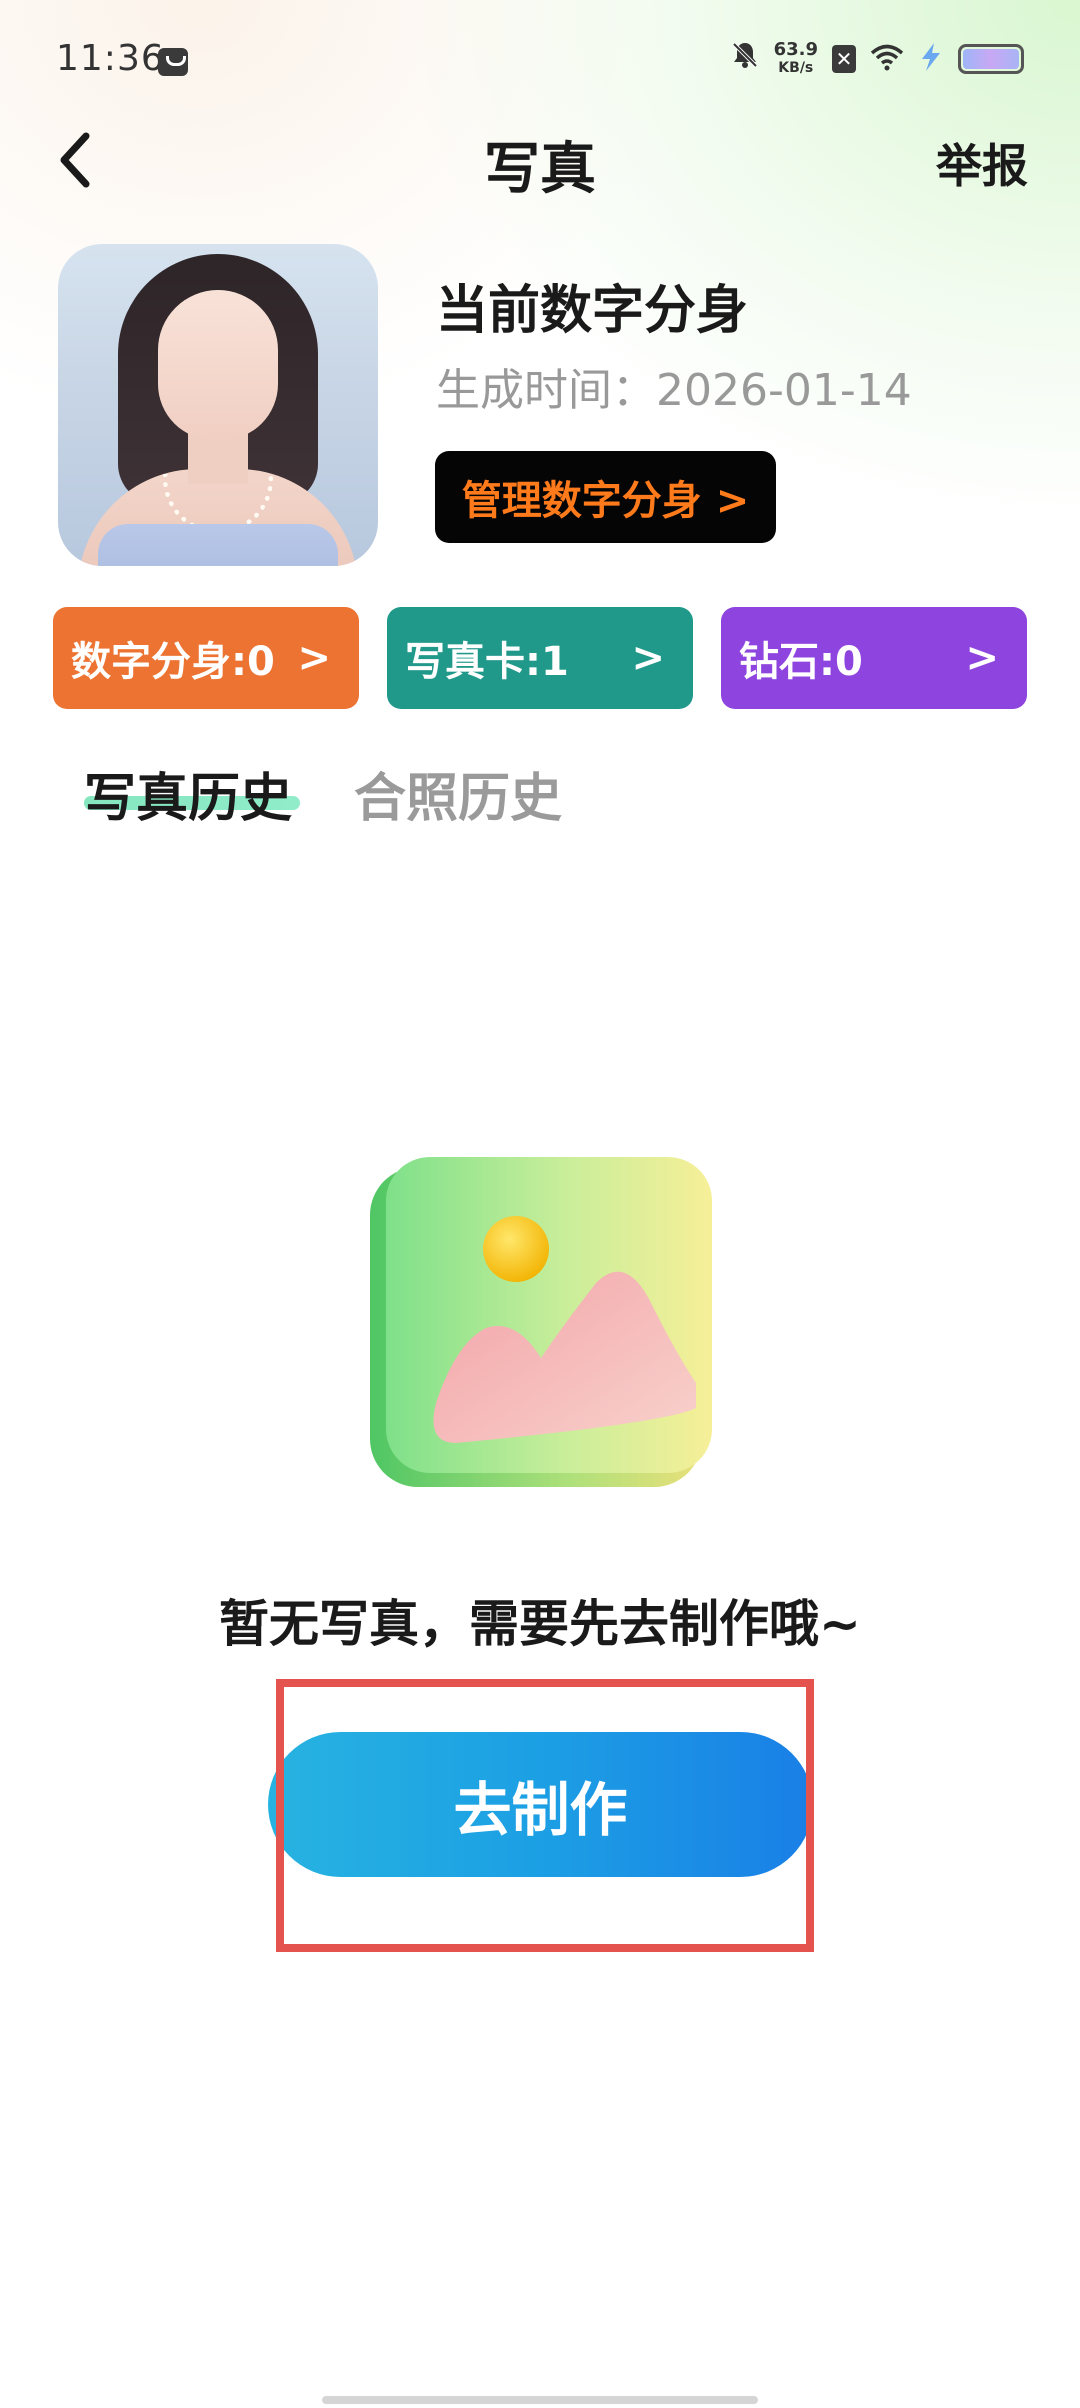  What do you see at coordinates (674, 390) in the screenshot?
I see `generation-time: 生成时间：2026-01-14` at bounding box center [674, 390].